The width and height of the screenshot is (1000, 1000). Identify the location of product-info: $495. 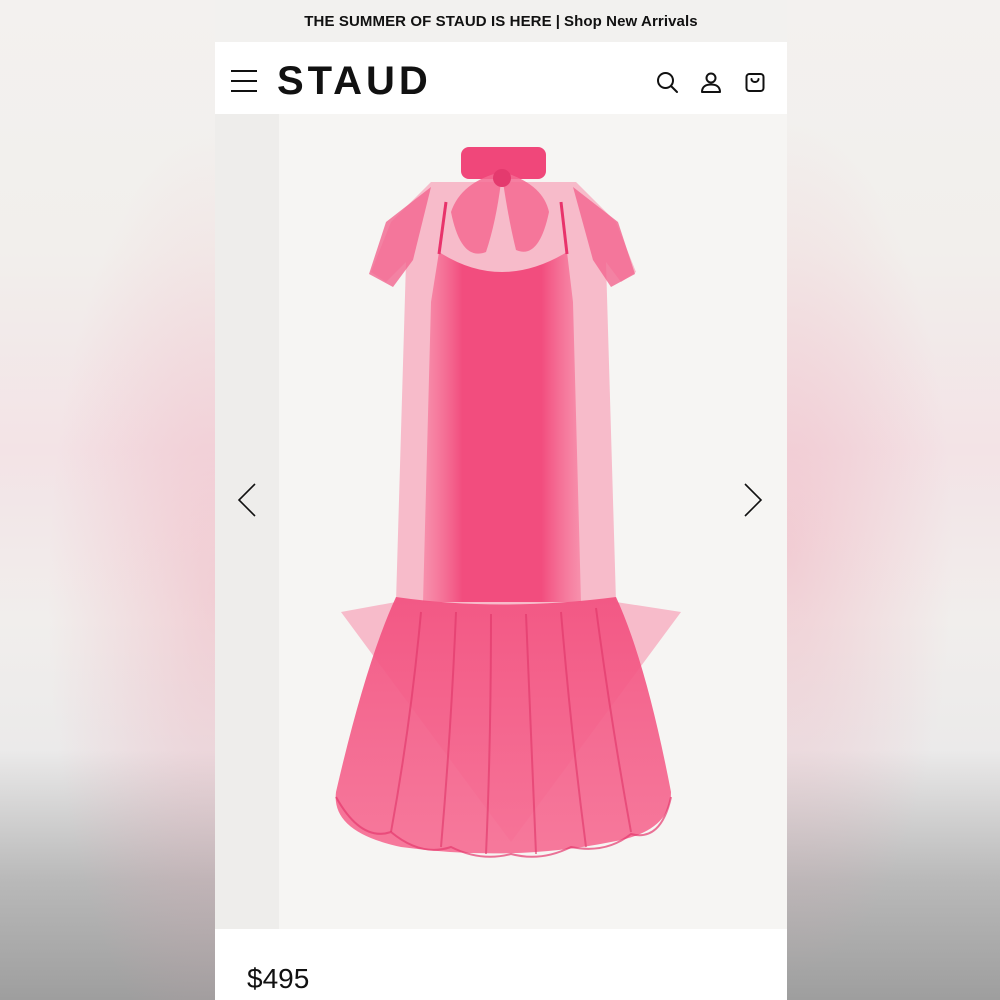
(501, 964).